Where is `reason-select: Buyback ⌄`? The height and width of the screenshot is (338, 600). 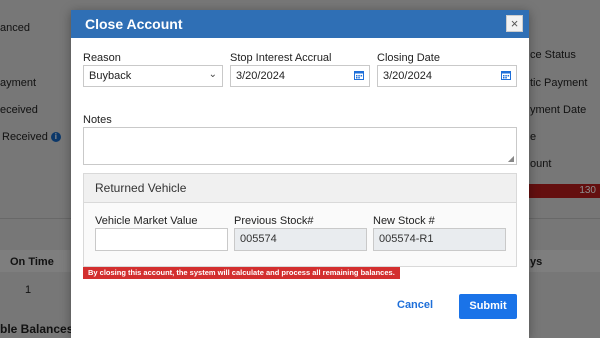 reason-select: Buyback ⌄ is located at coordinates (153, 76).